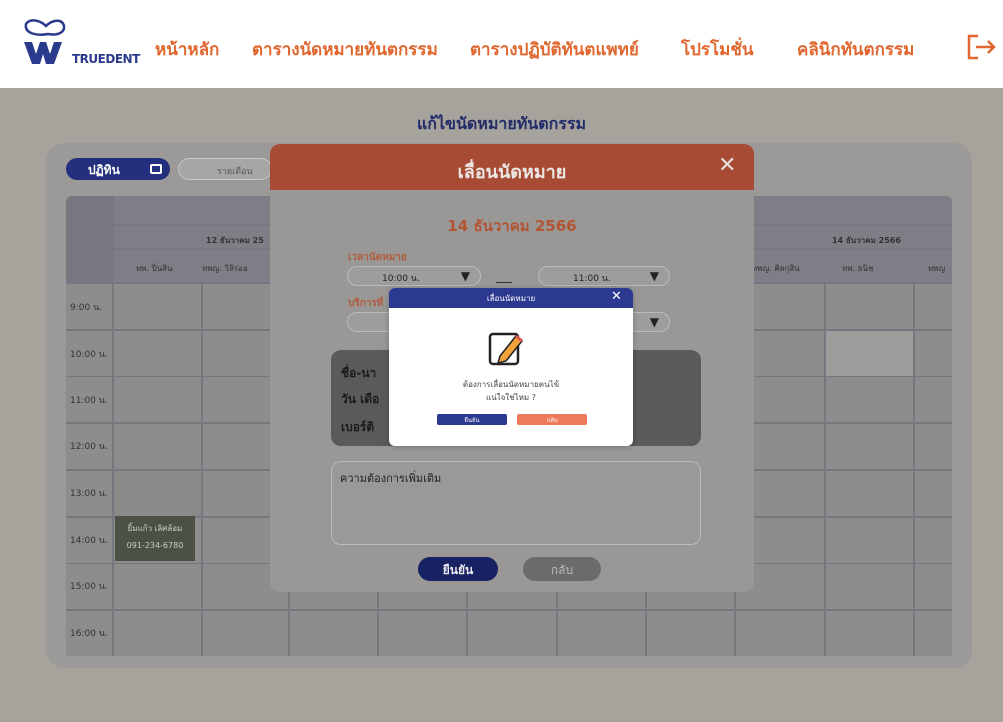  I want to click on service-label: บริการที่, so click(366, 303).